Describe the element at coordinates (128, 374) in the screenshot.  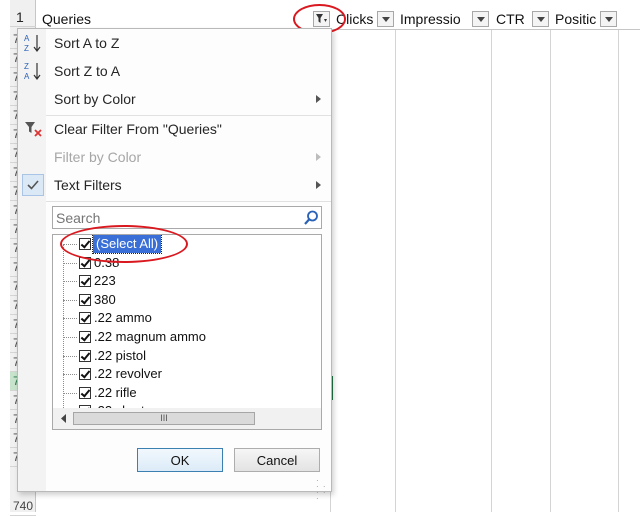
I see `list-item-label: .22 revolver` at that location.